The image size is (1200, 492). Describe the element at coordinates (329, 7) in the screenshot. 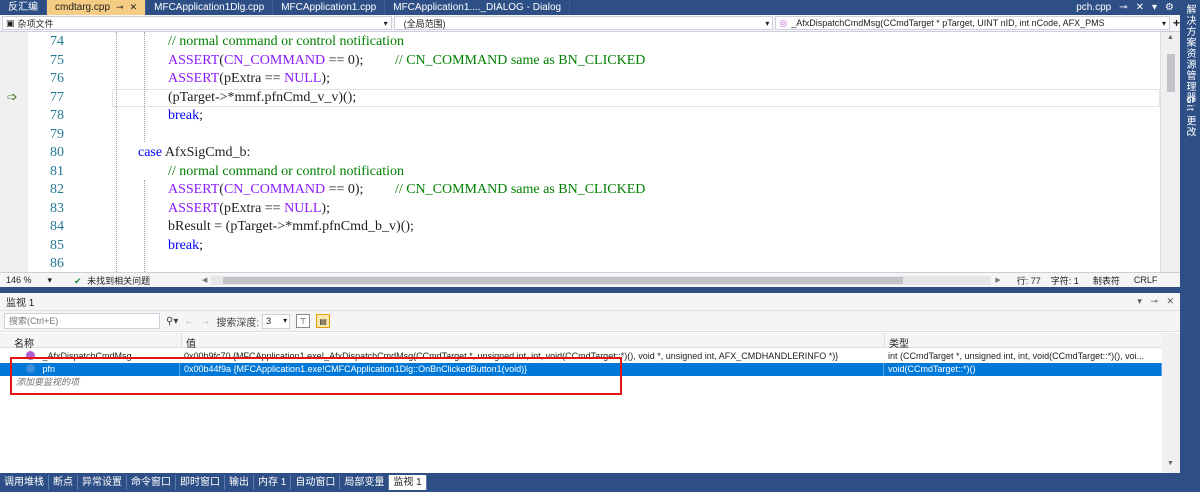

I see `document-tab: MFCApplication1.cpp` at that location.